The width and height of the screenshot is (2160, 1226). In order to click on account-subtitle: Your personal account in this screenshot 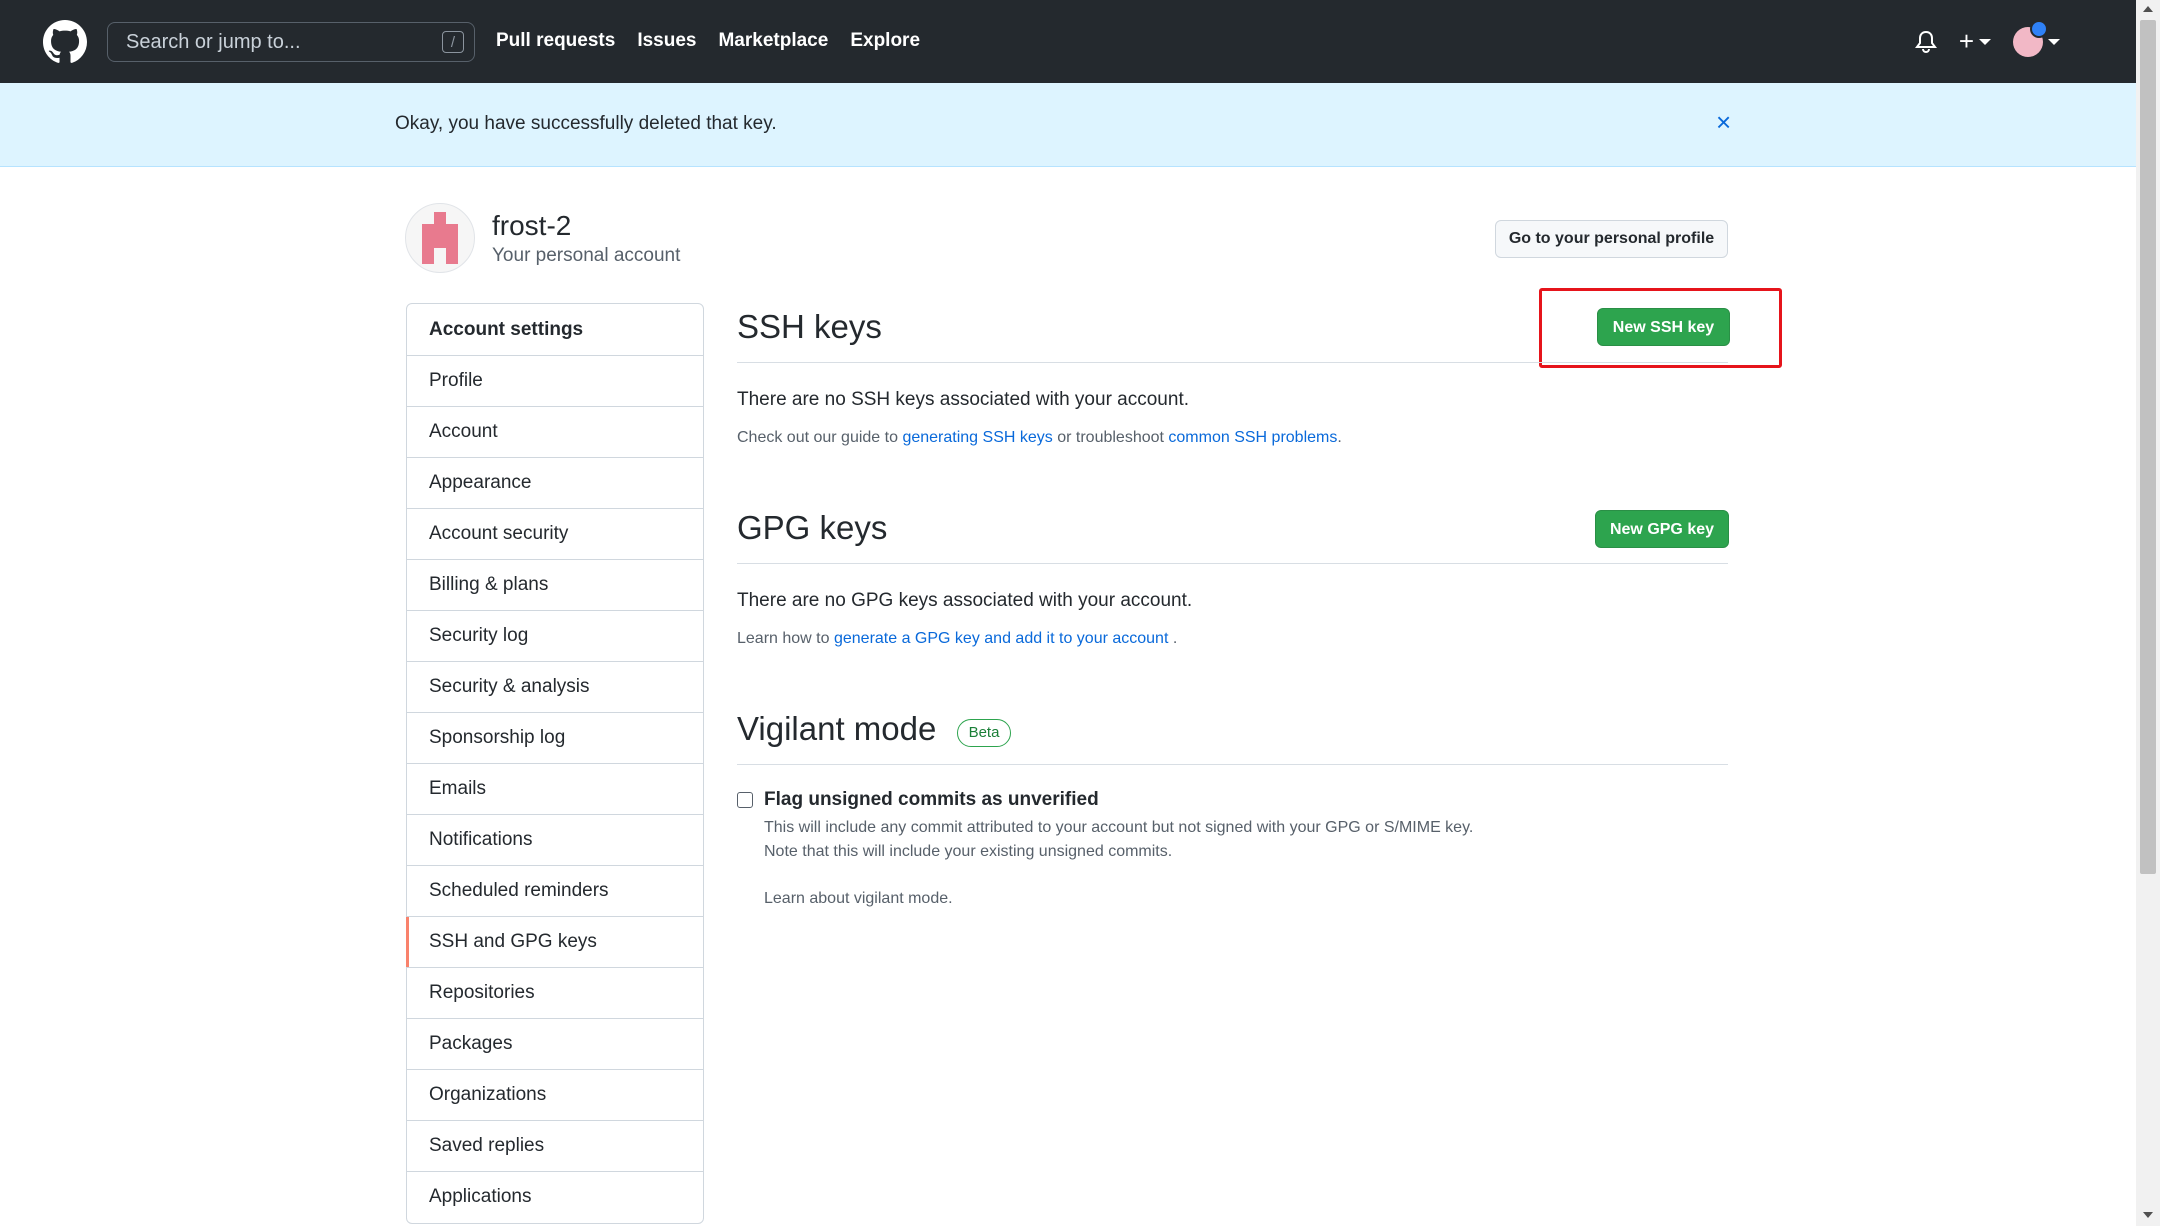, I will do `click(586, 255)`.